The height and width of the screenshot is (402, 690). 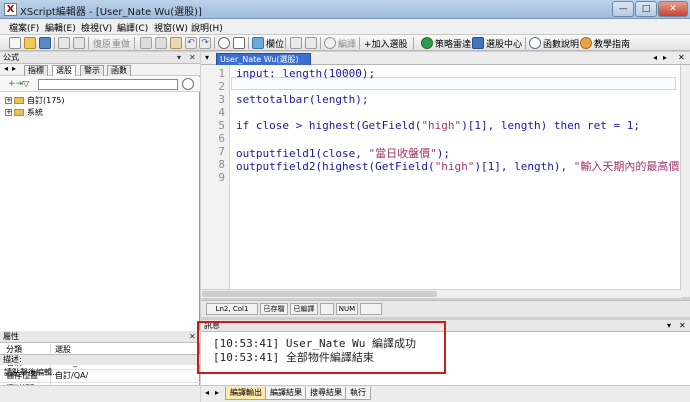 What do you see at coordinates (673, 9) in the screenshot?
I see `close-button: ✕` at bounding box center [673, 9].